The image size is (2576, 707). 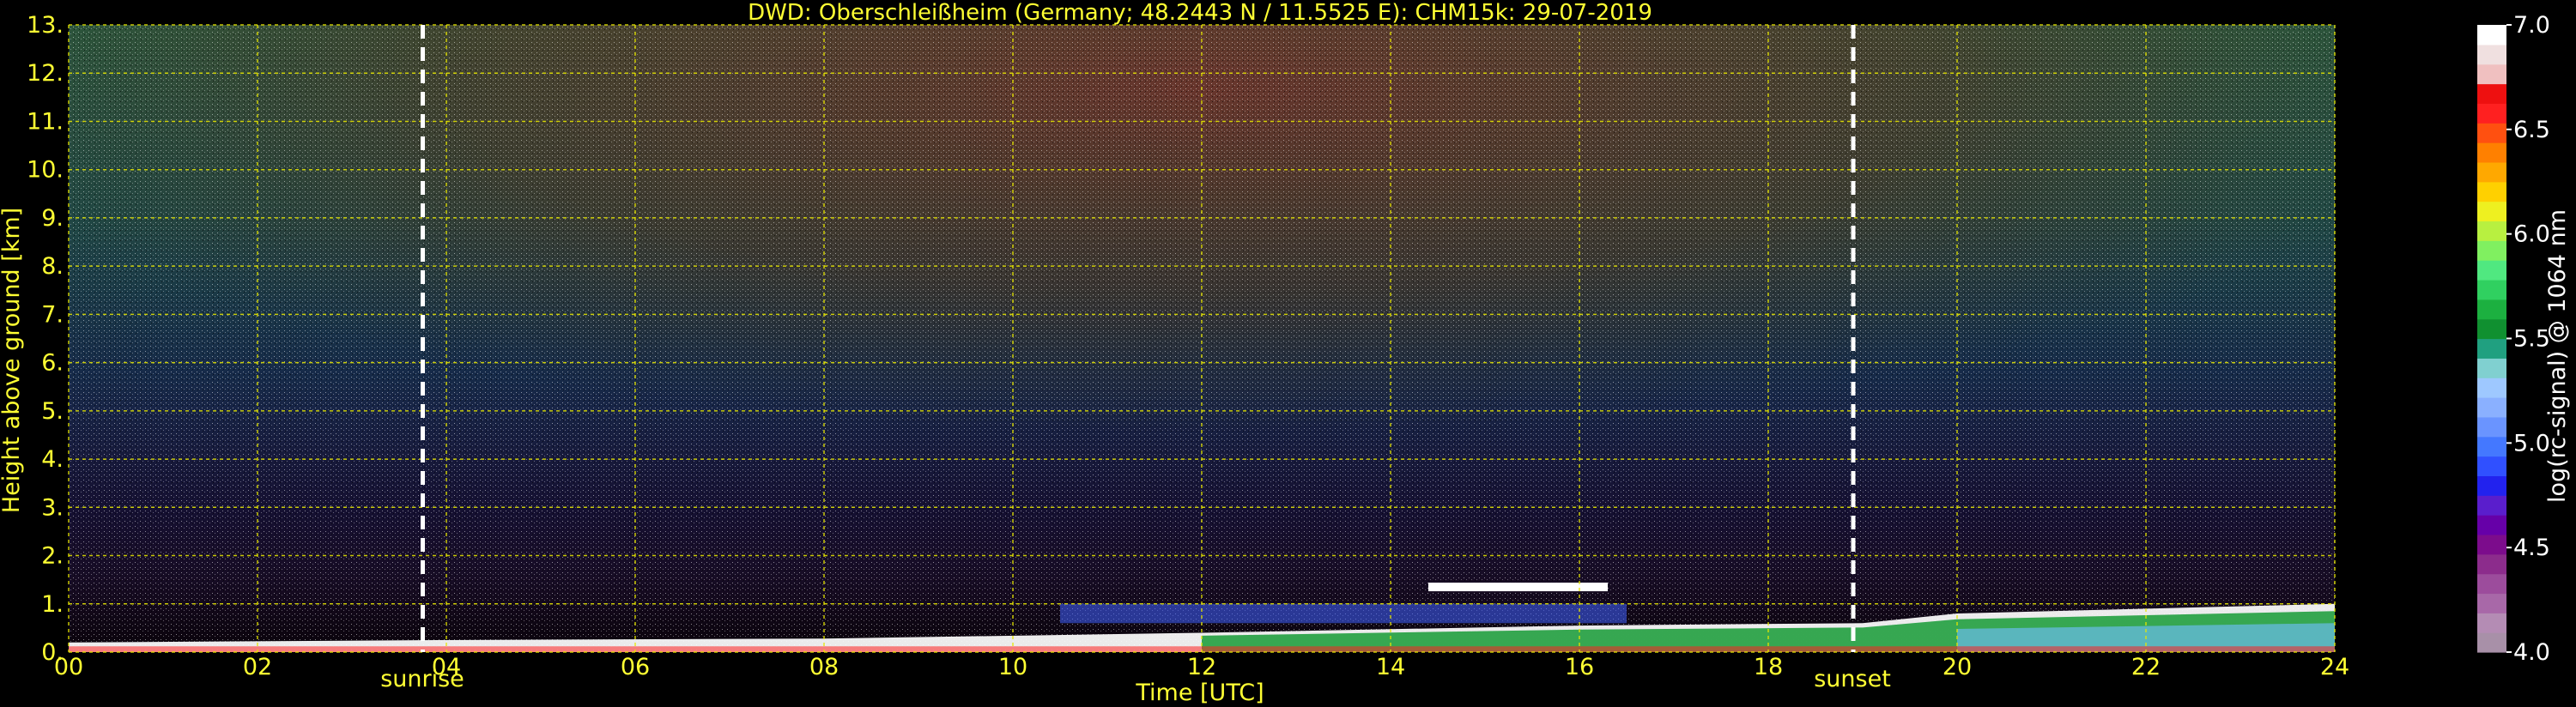 I want to click on blue-layer, so click(x=1343, y=614).